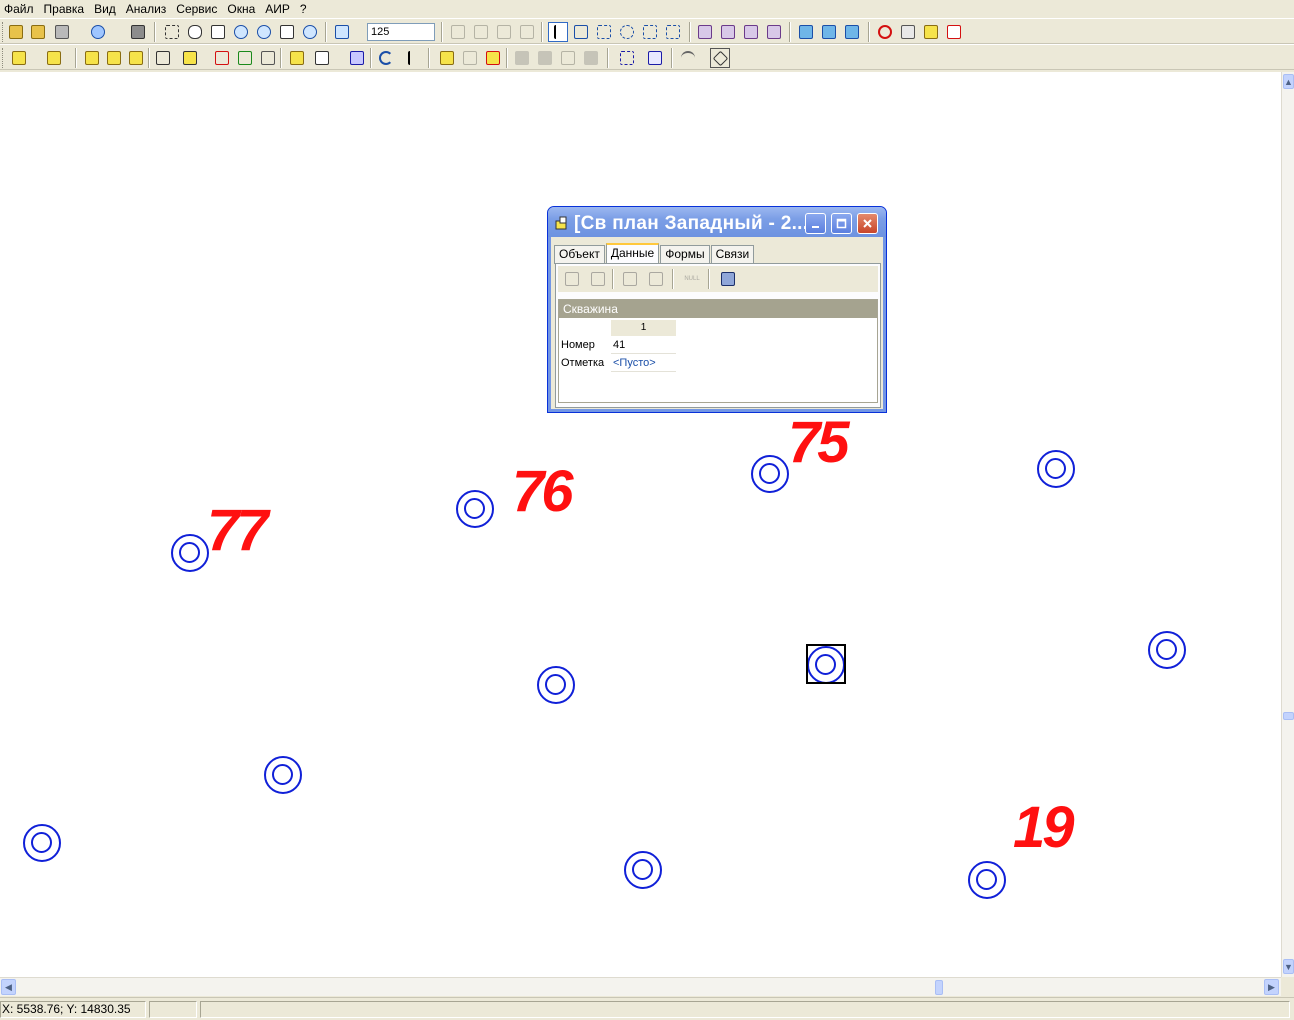 This screenshot has height=1020, width=1294. What do you see at coordinates (718, 351) in the screenshot?
I see `data-grid: Скважина 1 Номер 41 Отметка <Пусто>` at bounding box center [718, 351].